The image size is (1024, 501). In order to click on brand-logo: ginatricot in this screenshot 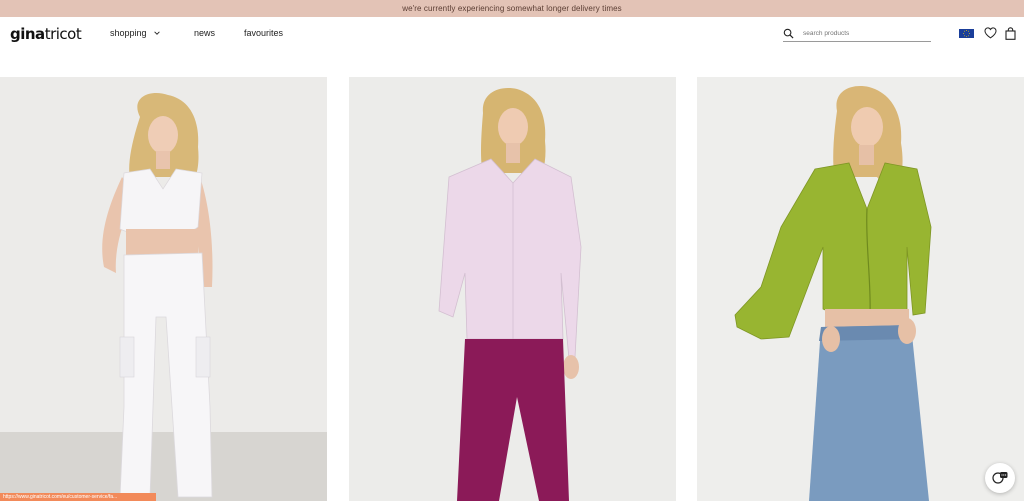, I will do `click(46, 34)`.